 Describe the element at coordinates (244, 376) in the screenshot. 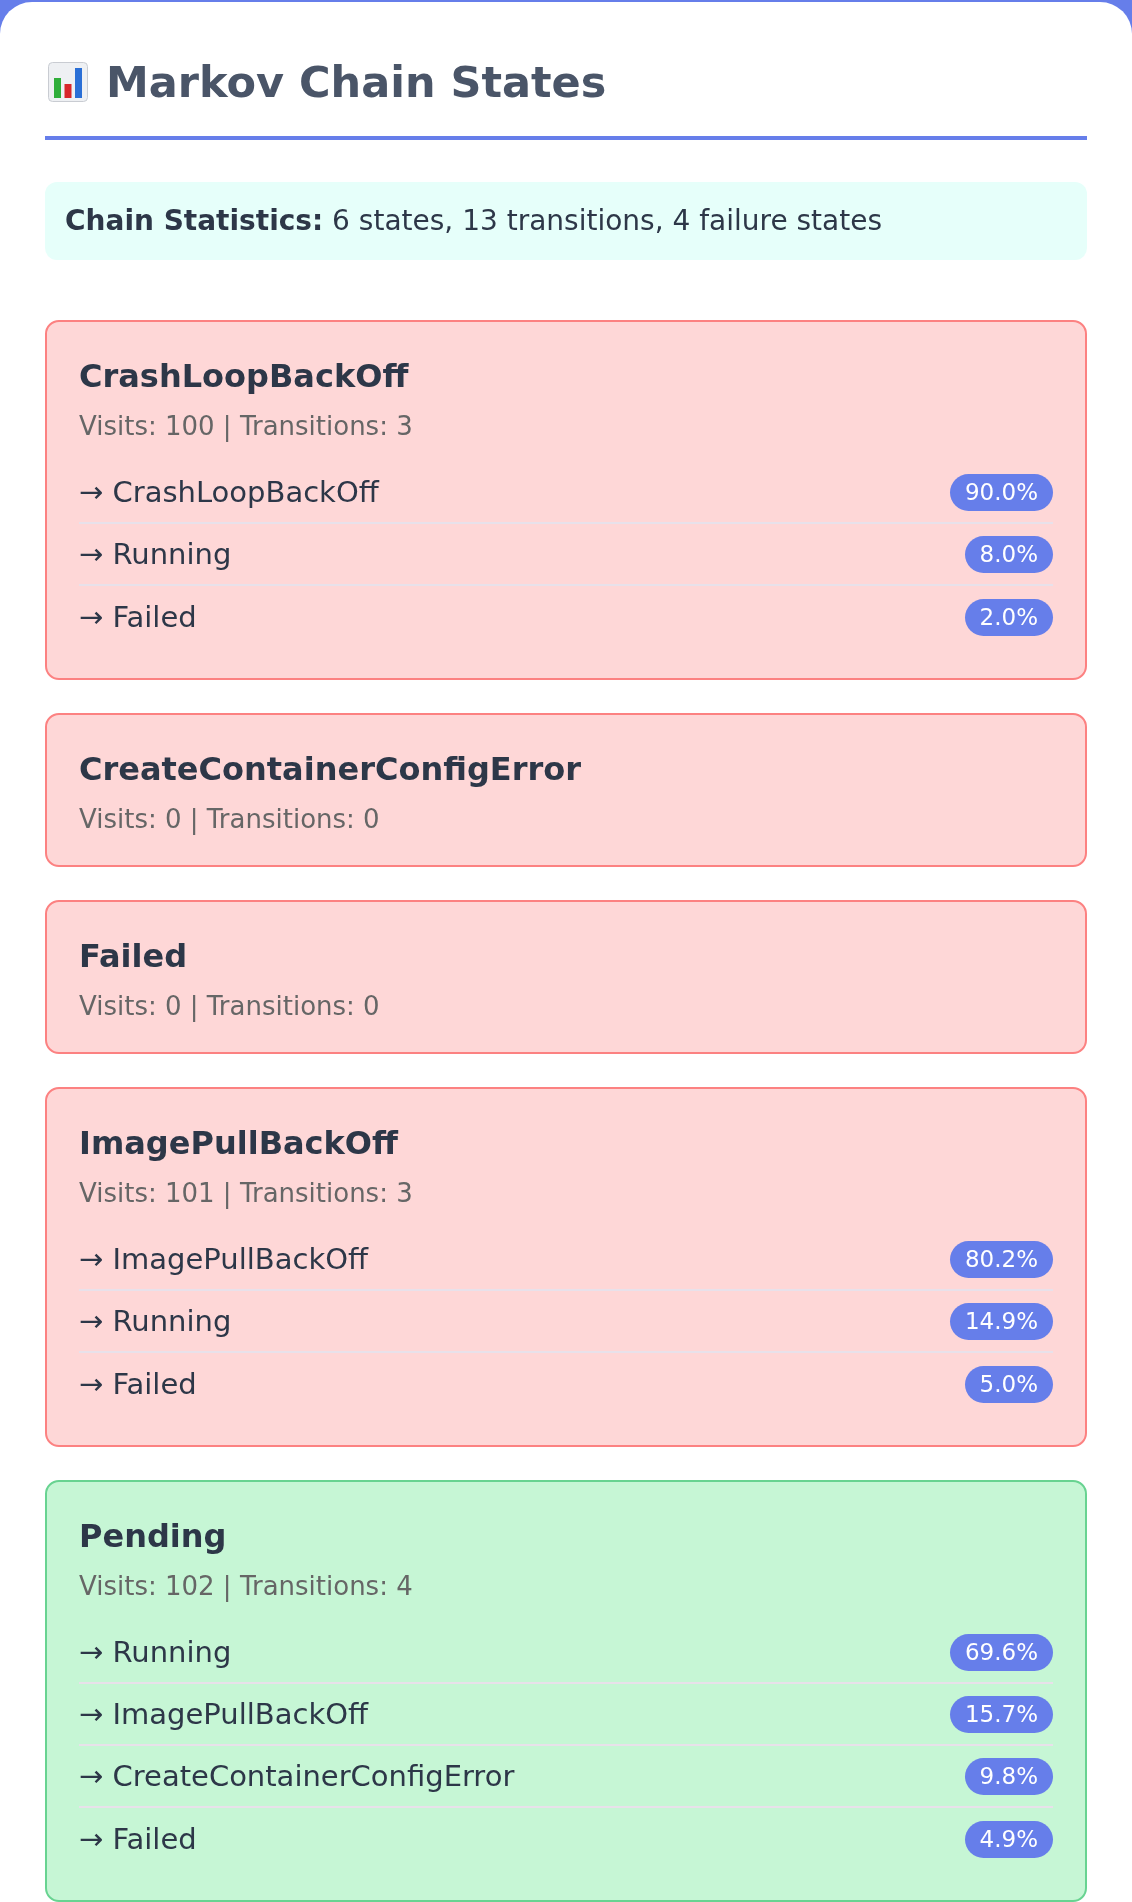

I see `state-name: CrashLoopBackOff` at that location.